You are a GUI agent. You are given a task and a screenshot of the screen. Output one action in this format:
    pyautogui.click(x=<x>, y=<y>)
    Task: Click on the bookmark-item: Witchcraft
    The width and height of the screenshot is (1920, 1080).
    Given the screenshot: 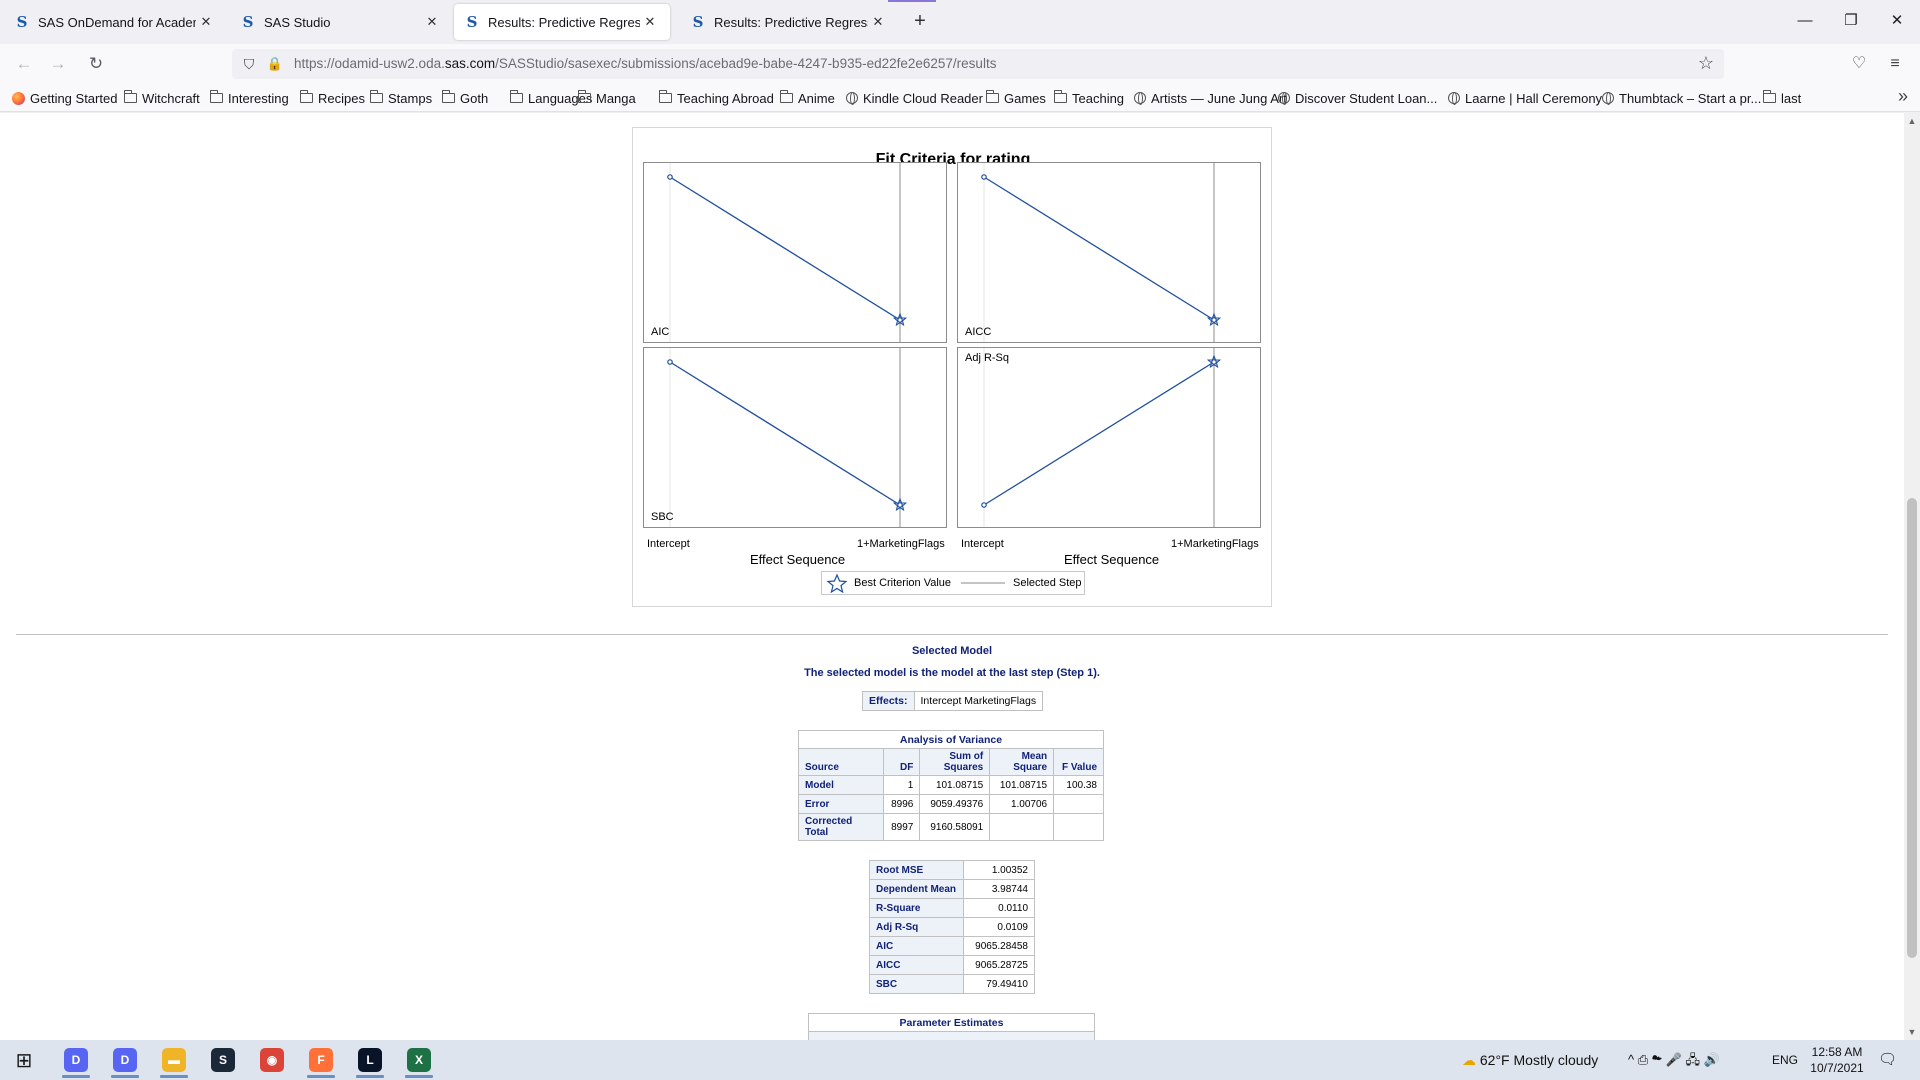 What is the action you would take?
    pyautogui.click(x=162, y=98)
    